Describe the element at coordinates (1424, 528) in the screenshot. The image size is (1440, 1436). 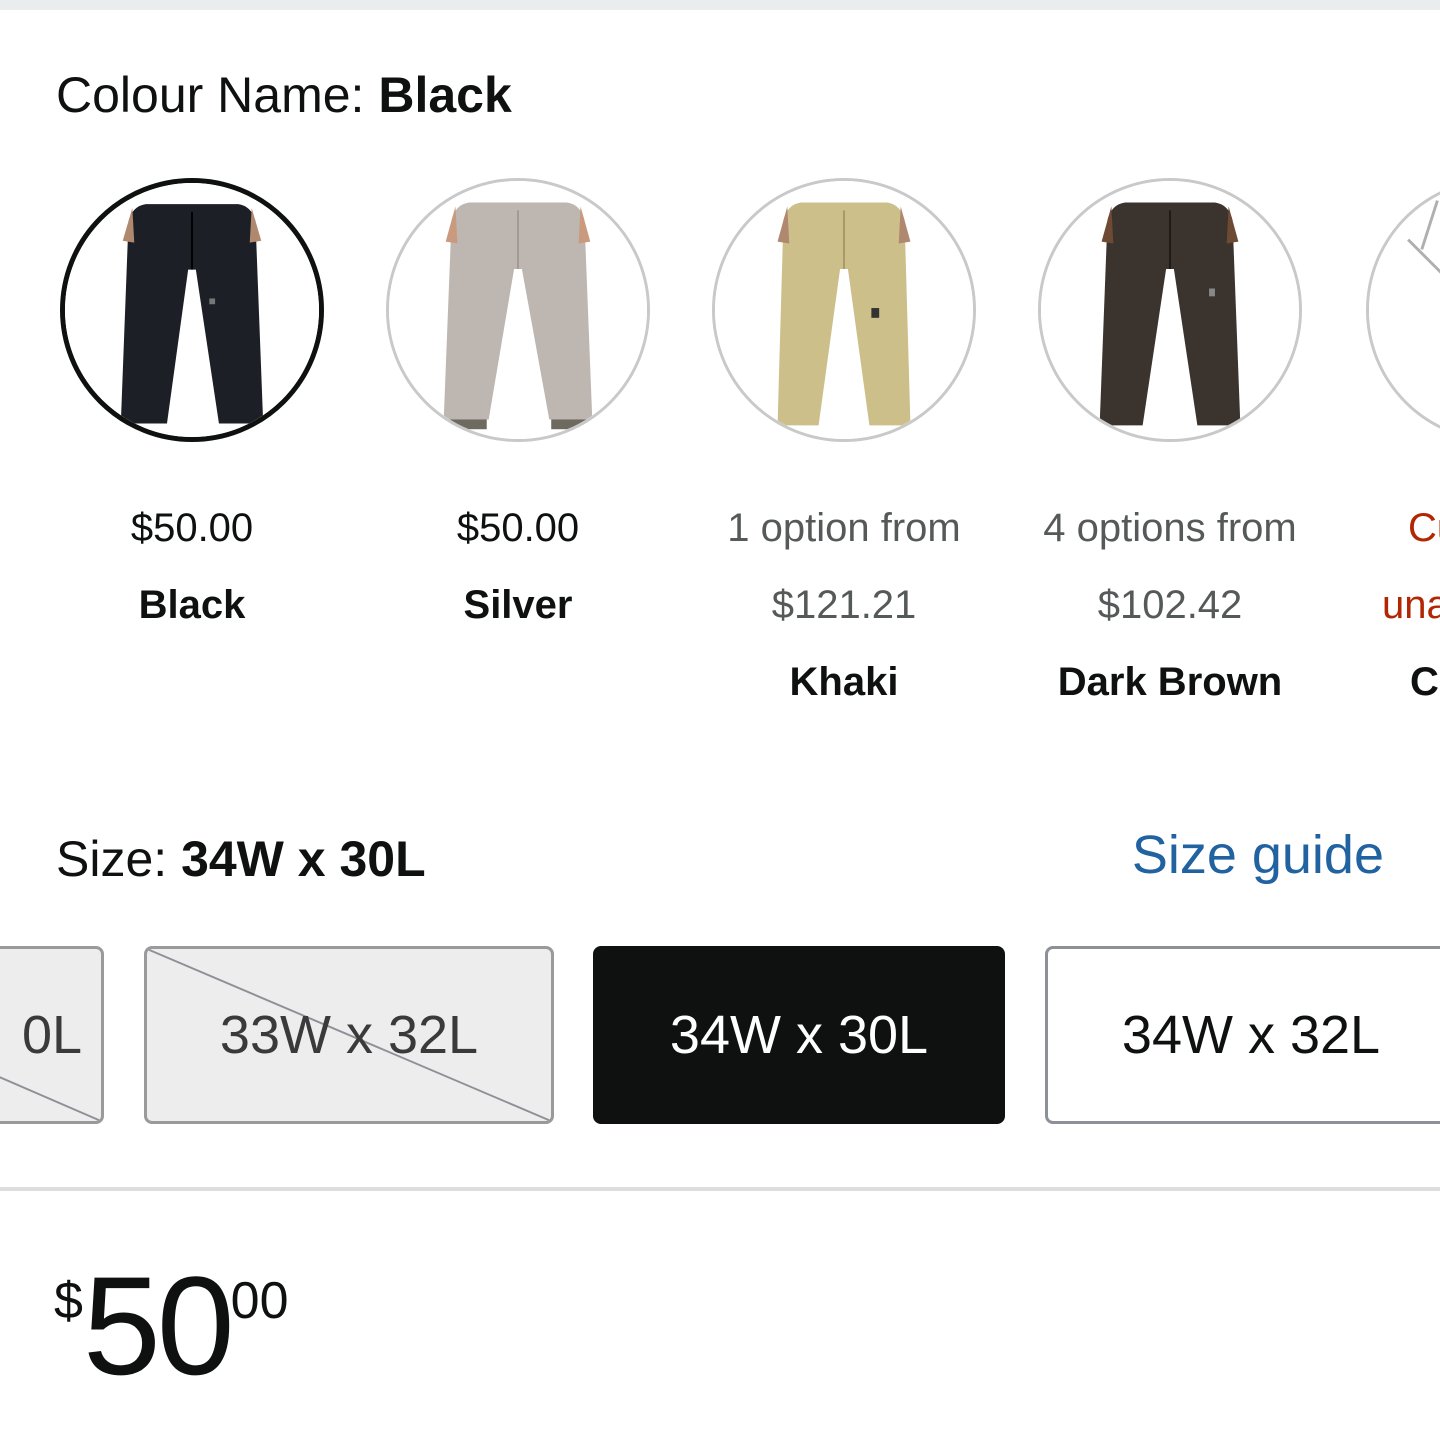
I see `swatch-status-partial: Cu` at that location.